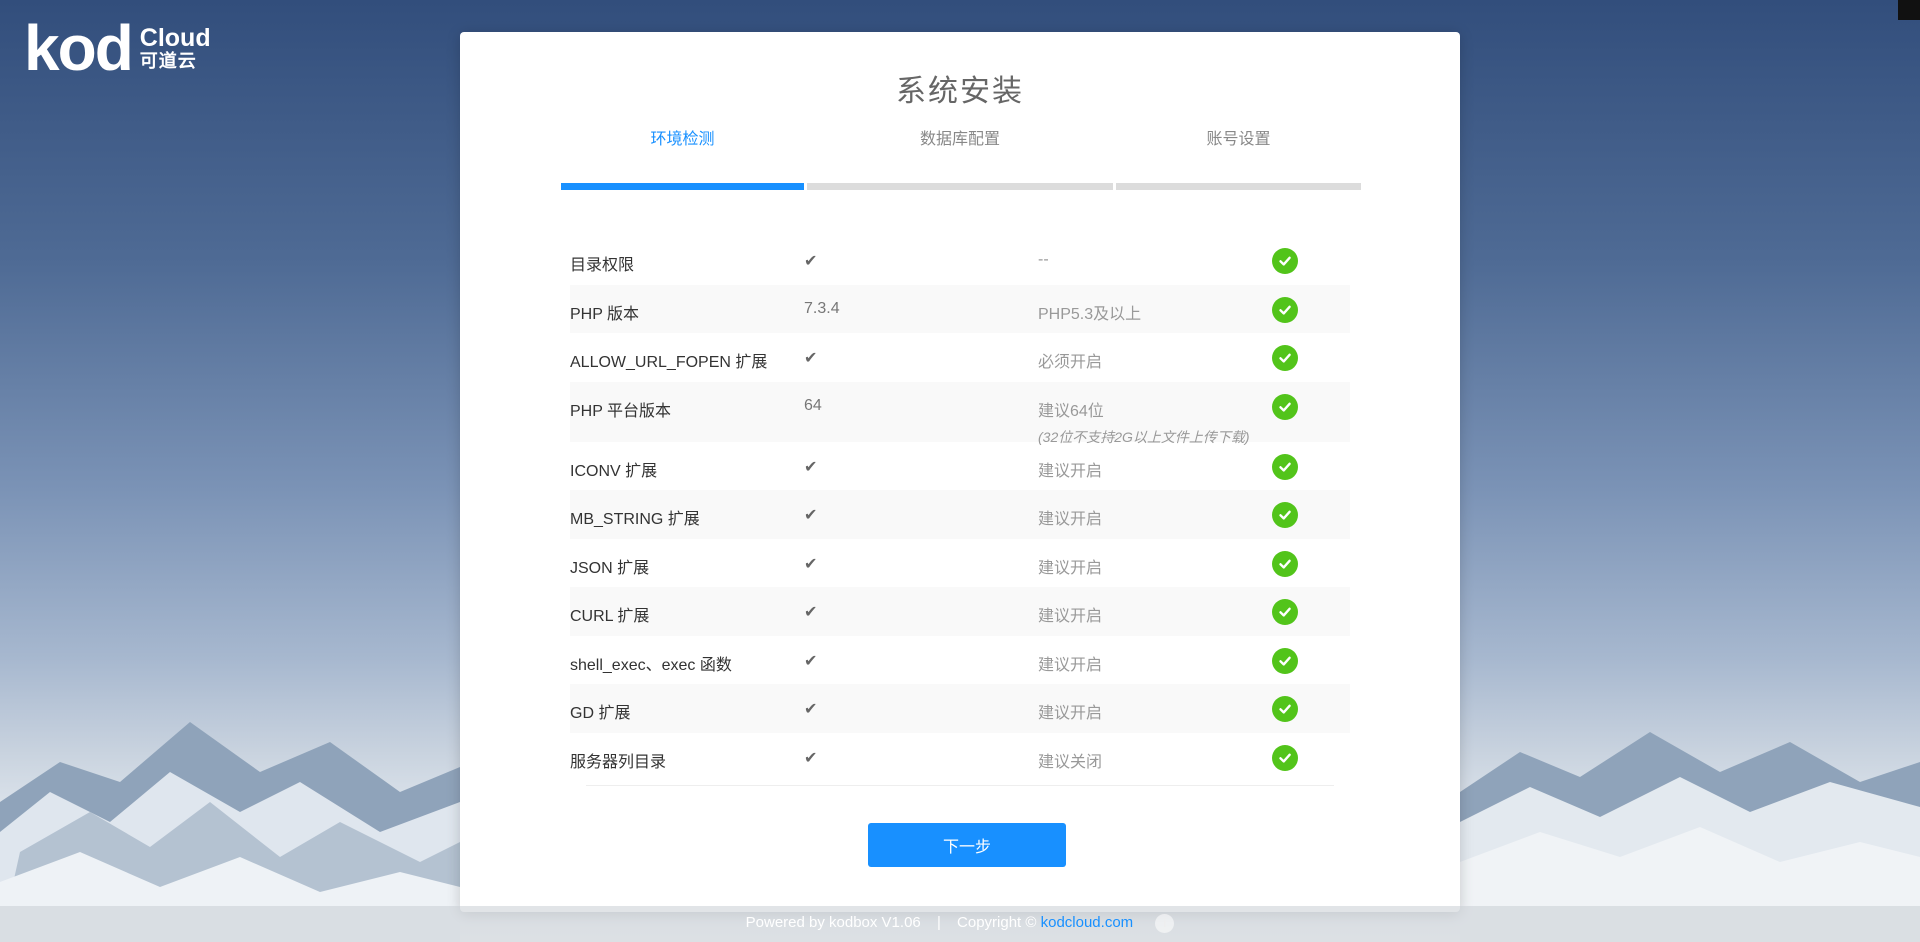 Image resolution: width=1920 pixels, height=942 pixels. Describe the element at coordinates (960, 785) in the screenshot. I see `divider` at that location.